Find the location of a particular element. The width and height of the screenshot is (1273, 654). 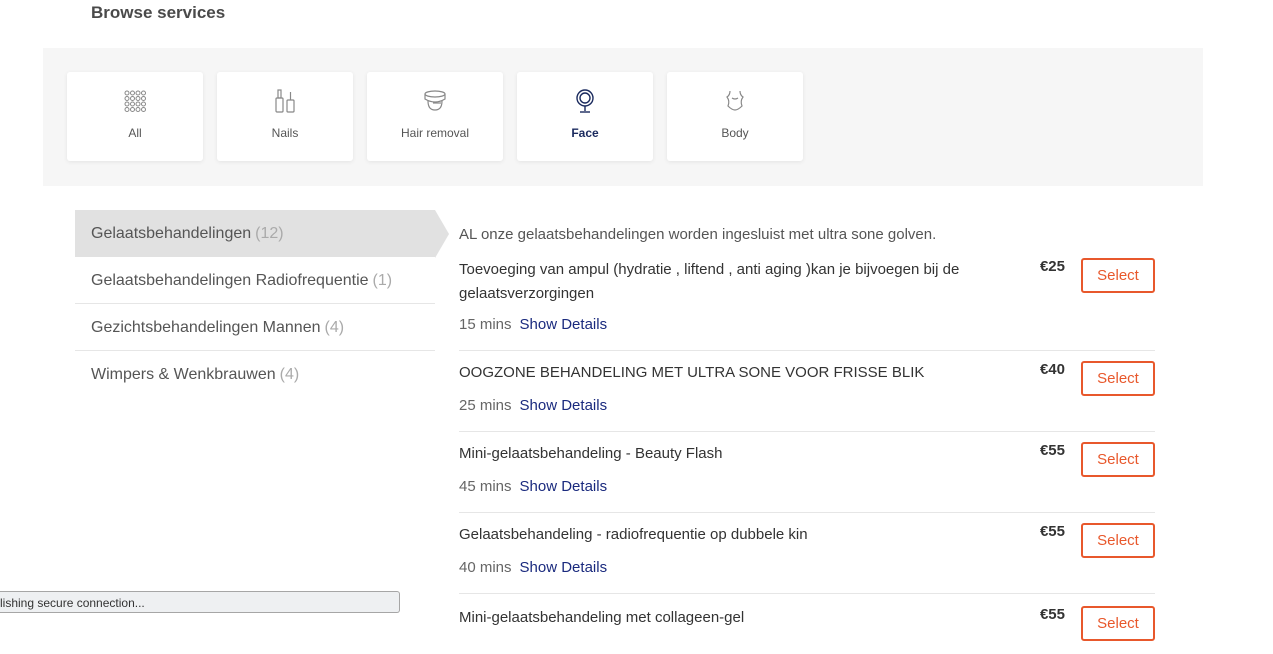

sidebar-item-mannen: Gezichtsbehandelingen Mannen (4) is located at coordinates (255, 327).